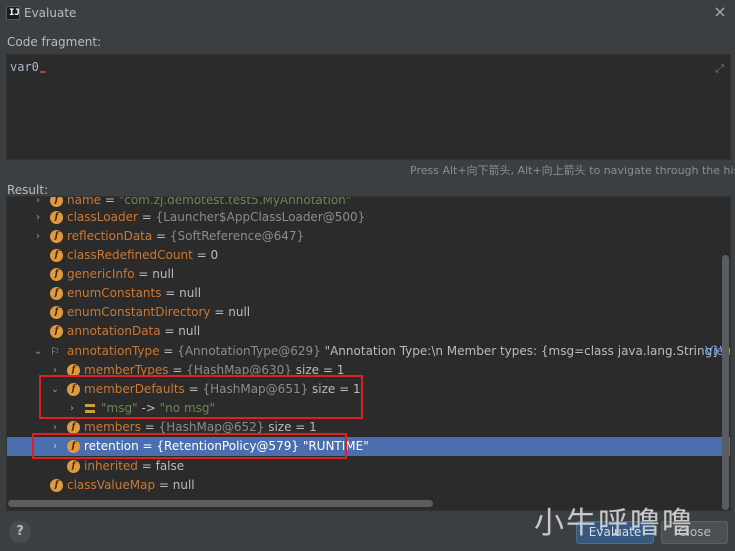  What do you see at coordinates (720, 12) in the screenshot?
I see `close-window-icon: ×` at bounding box center [720, 12].